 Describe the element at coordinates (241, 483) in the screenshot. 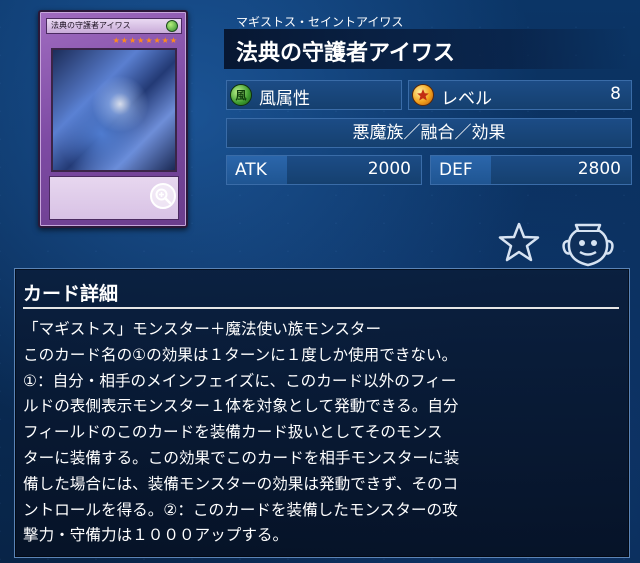

I see `effect-line: 備した場合には、装備モンスターの効果は発動できず、そのコ` at that location.